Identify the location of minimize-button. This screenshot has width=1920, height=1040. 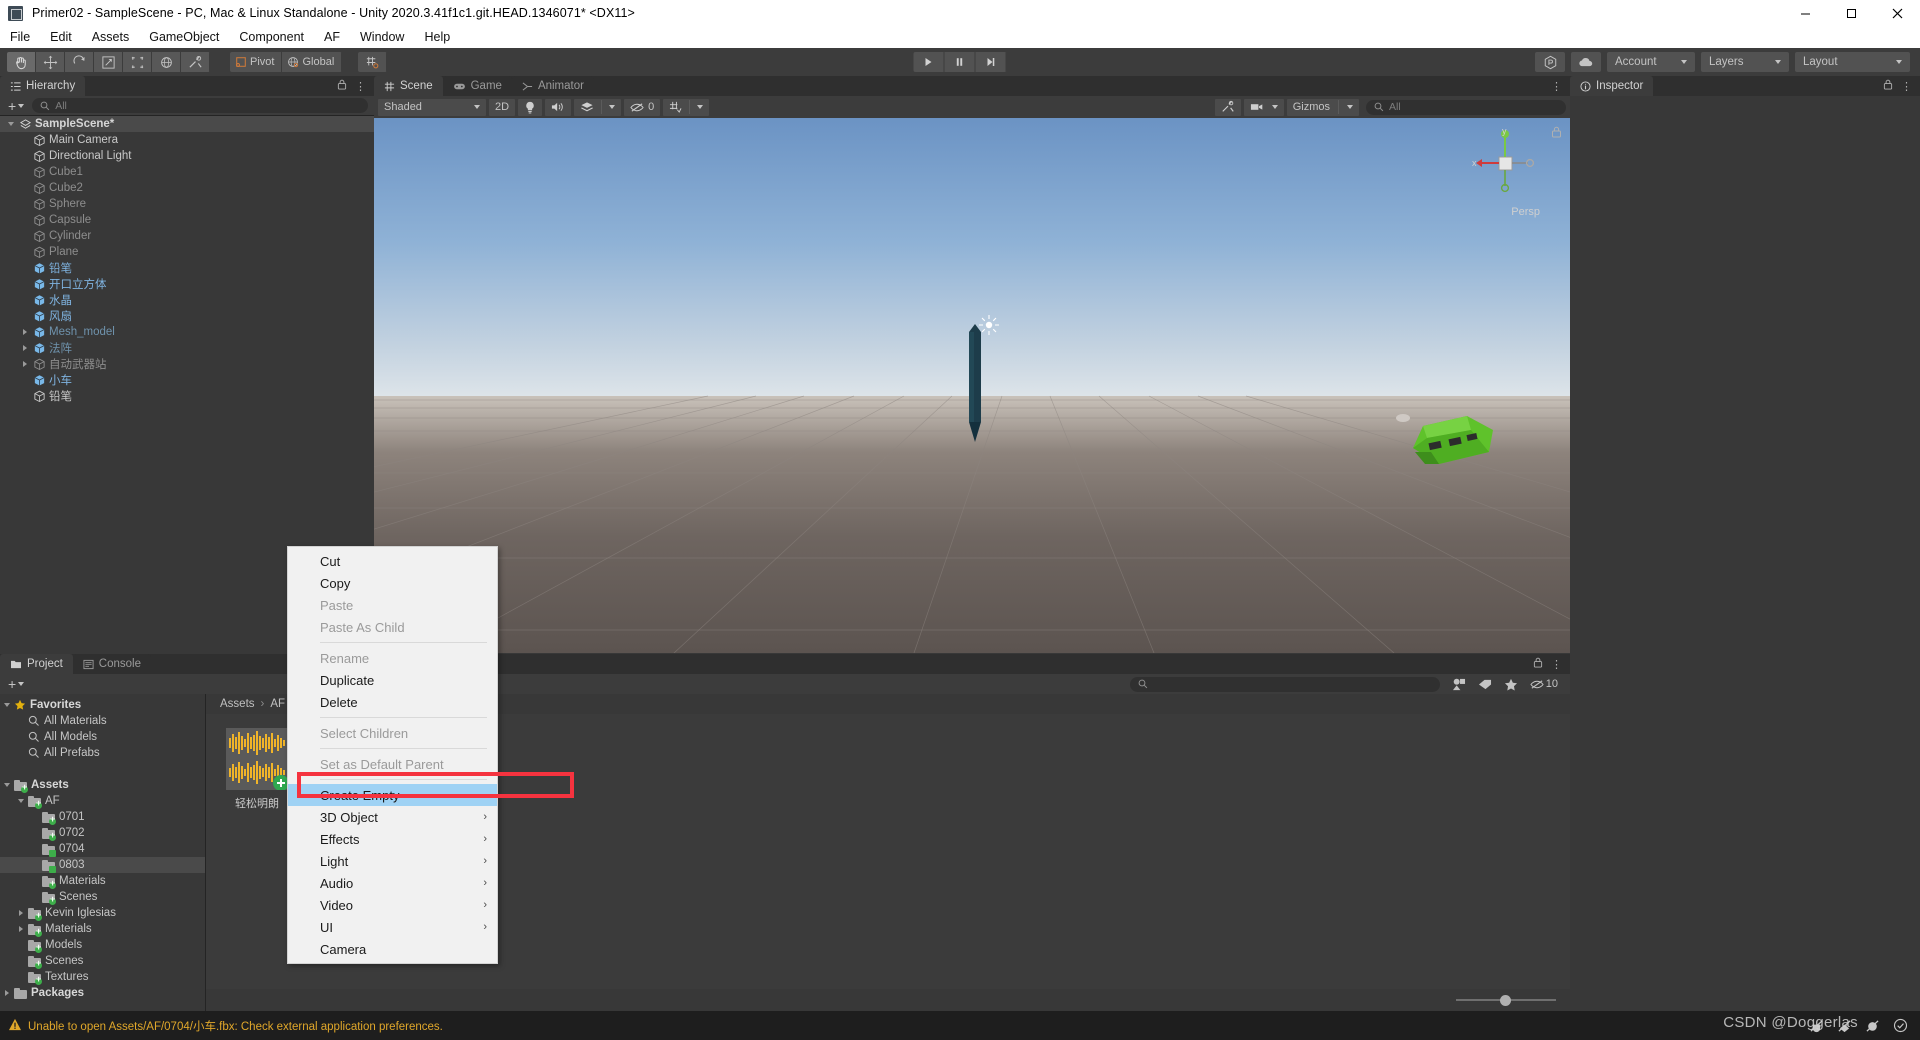
(1805, 13).